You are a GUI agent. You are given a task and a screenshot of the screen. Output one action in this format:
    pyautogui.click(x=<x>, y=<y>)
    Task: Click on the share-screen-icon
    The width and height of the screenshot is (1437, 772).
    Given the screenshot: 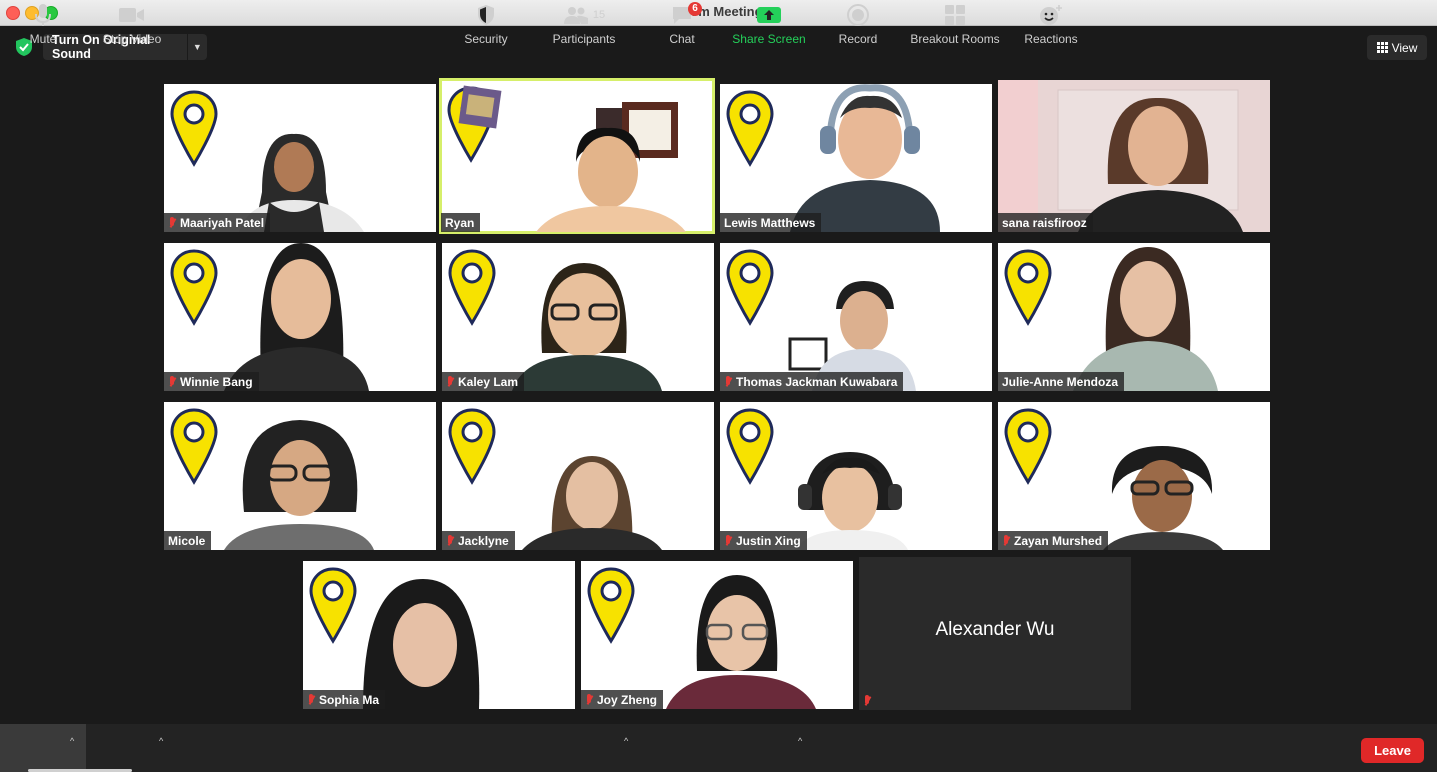 What is the action you would take?
    pyautogui.click(x=769, y=15)
    